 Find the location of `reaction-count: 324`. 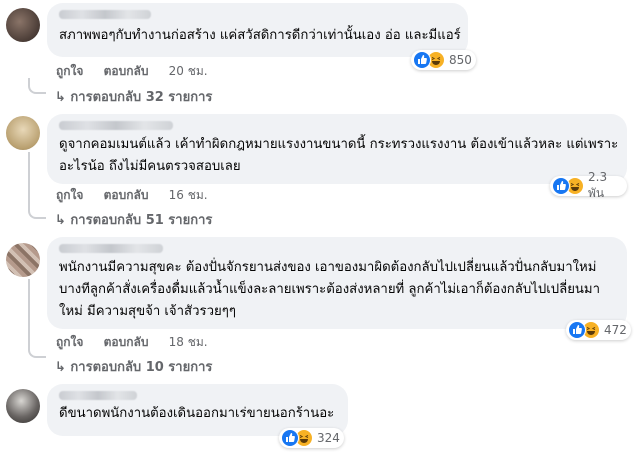

reaction-count: 324 is located at coordinates (328, 438).